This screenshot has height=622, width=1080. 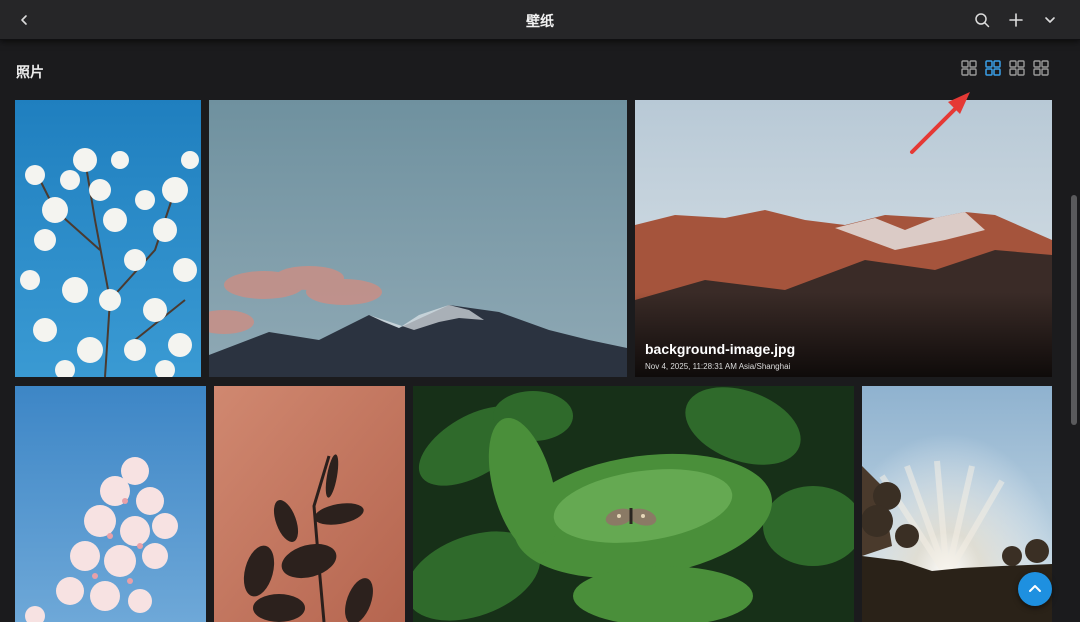 I want to click on photo-white-blossom, so click(x=108, y=238).